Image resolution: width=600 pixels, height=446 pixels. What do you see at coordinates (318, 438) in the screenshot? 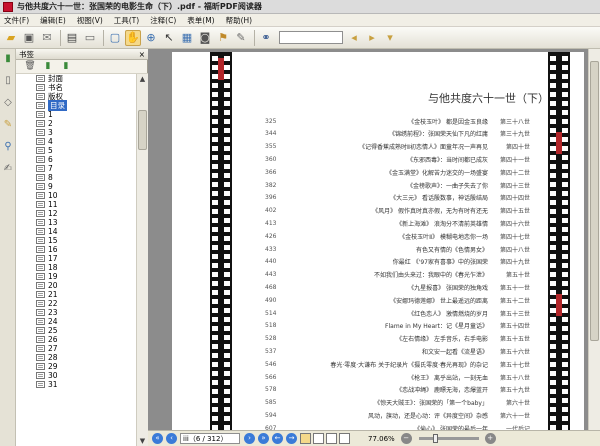
I see `continuous-view-icon` at bounding box center [318, 438].